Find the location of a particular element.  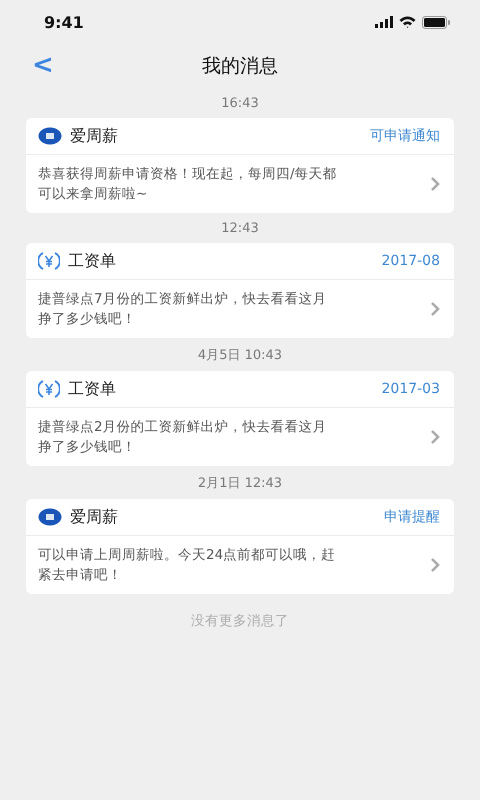

message-text: 捷普绿点2月份的工资新鲜出炉，快去看看这月挣了多少钱吧！ is located at coordinates (183, 437).